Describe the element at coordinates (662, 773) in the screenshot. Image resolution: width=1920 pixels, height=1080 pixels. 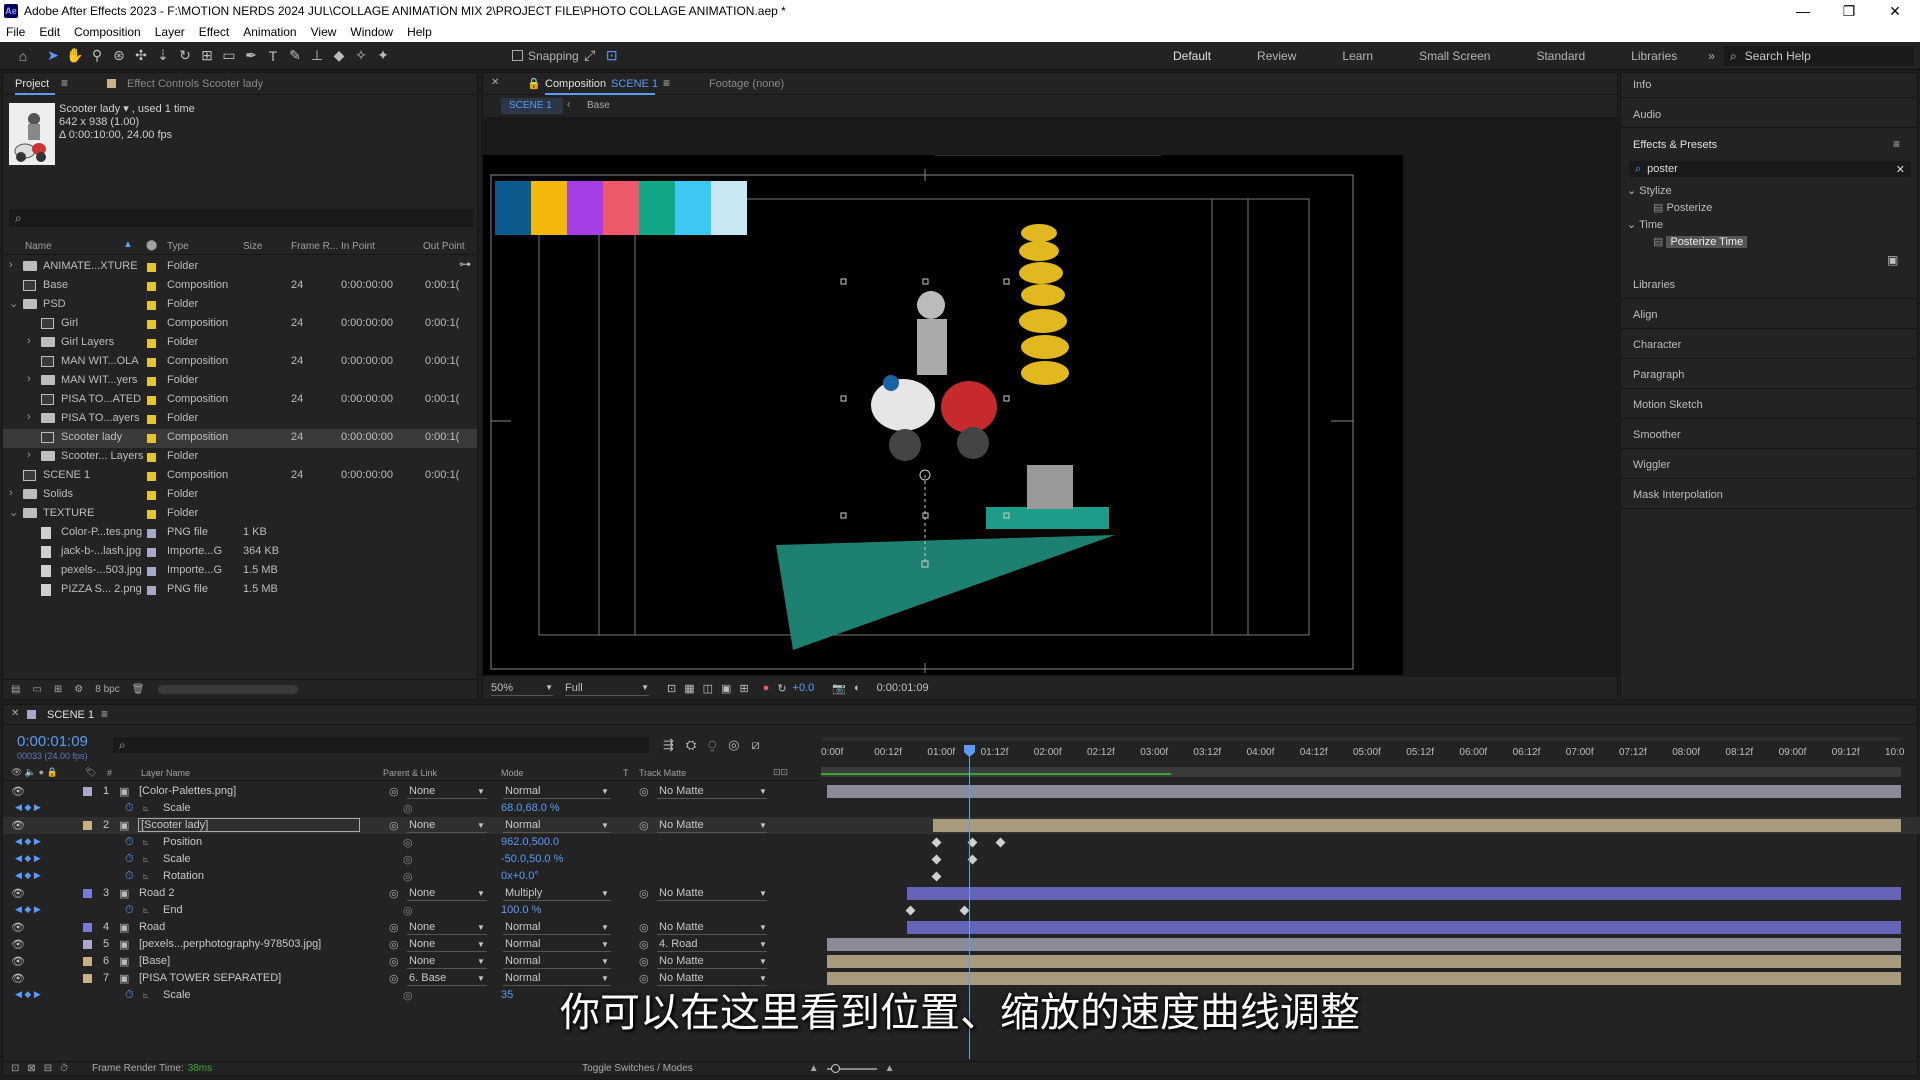
I see `col-track-matte: Track Matte` at that location.